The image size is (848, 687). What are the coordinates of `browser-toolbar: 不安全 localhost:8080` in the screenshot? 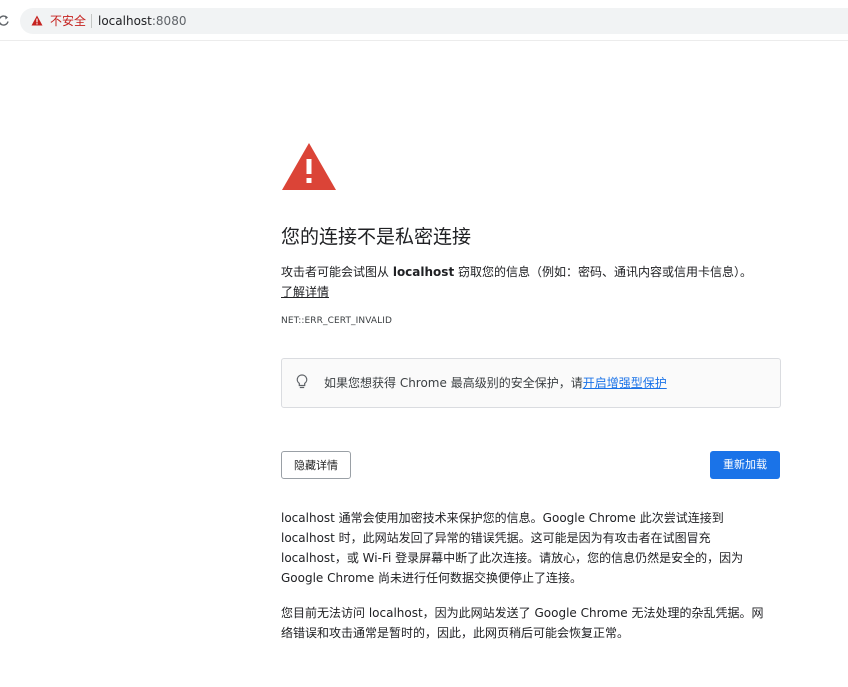 It's located at (424, 20).